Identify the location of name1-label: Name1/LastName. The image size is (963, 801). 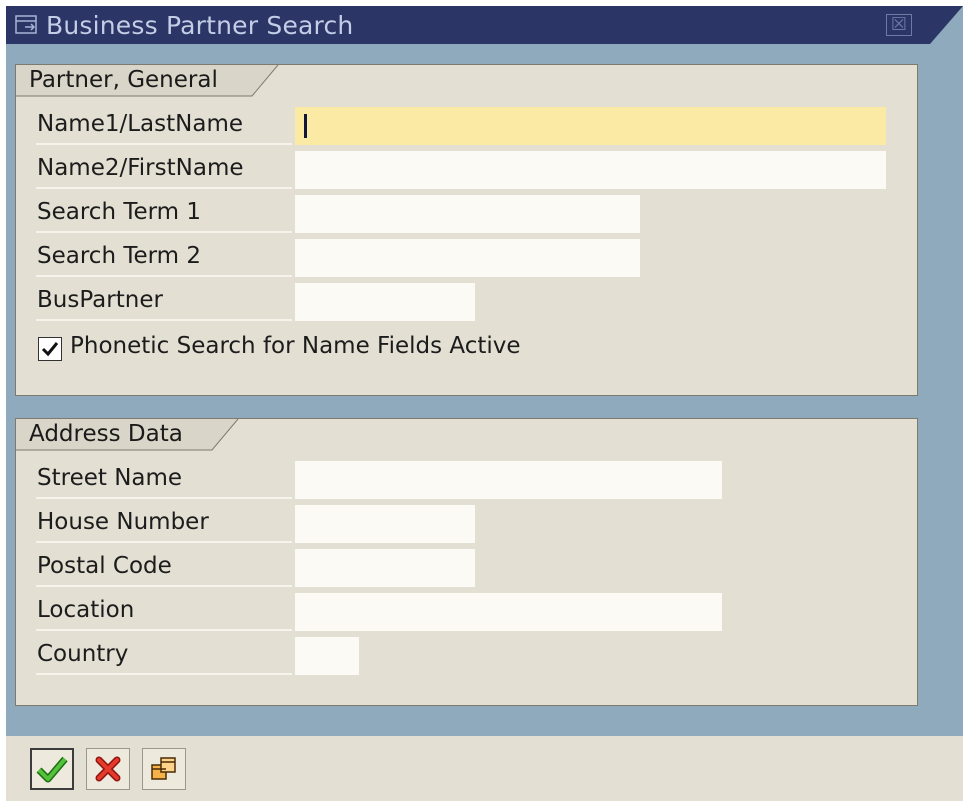
(164, 126).